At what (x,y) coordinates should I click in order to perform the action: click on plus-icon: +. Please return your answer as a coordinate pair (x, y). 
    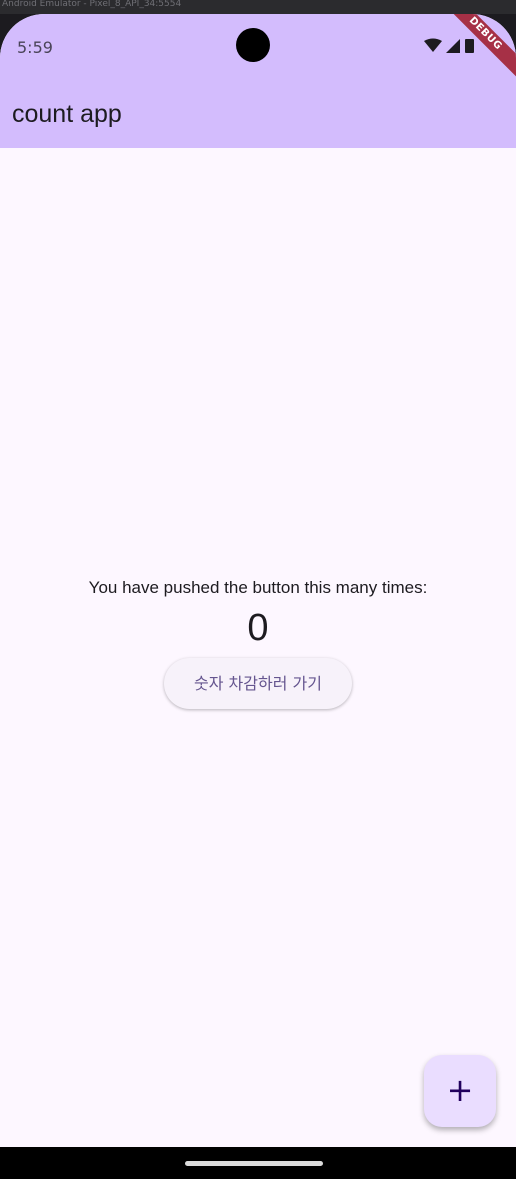
    Looking at the image, I should click on (460, 1090).